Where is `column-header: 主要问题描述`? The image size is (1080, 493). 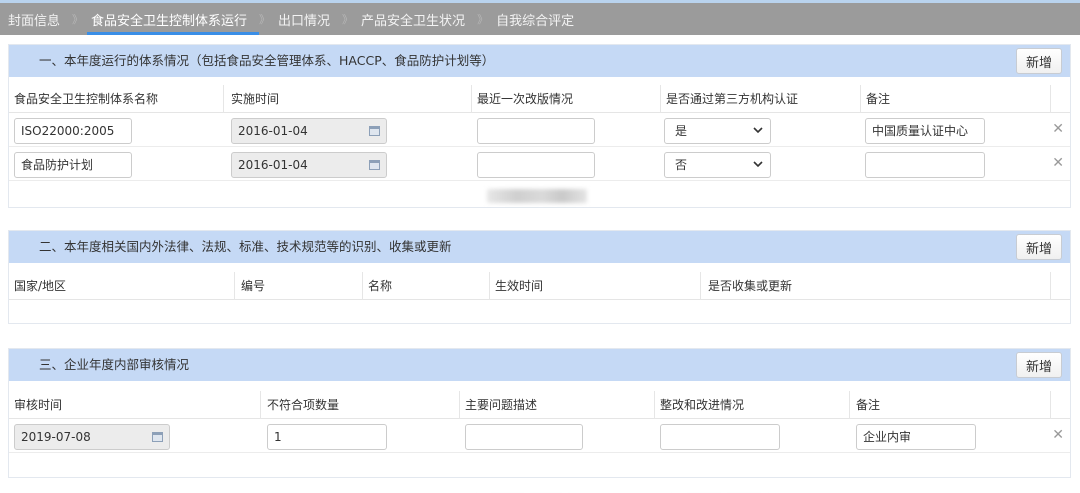 column-header: 主要问题描述 is located at coordinates (501, 405).